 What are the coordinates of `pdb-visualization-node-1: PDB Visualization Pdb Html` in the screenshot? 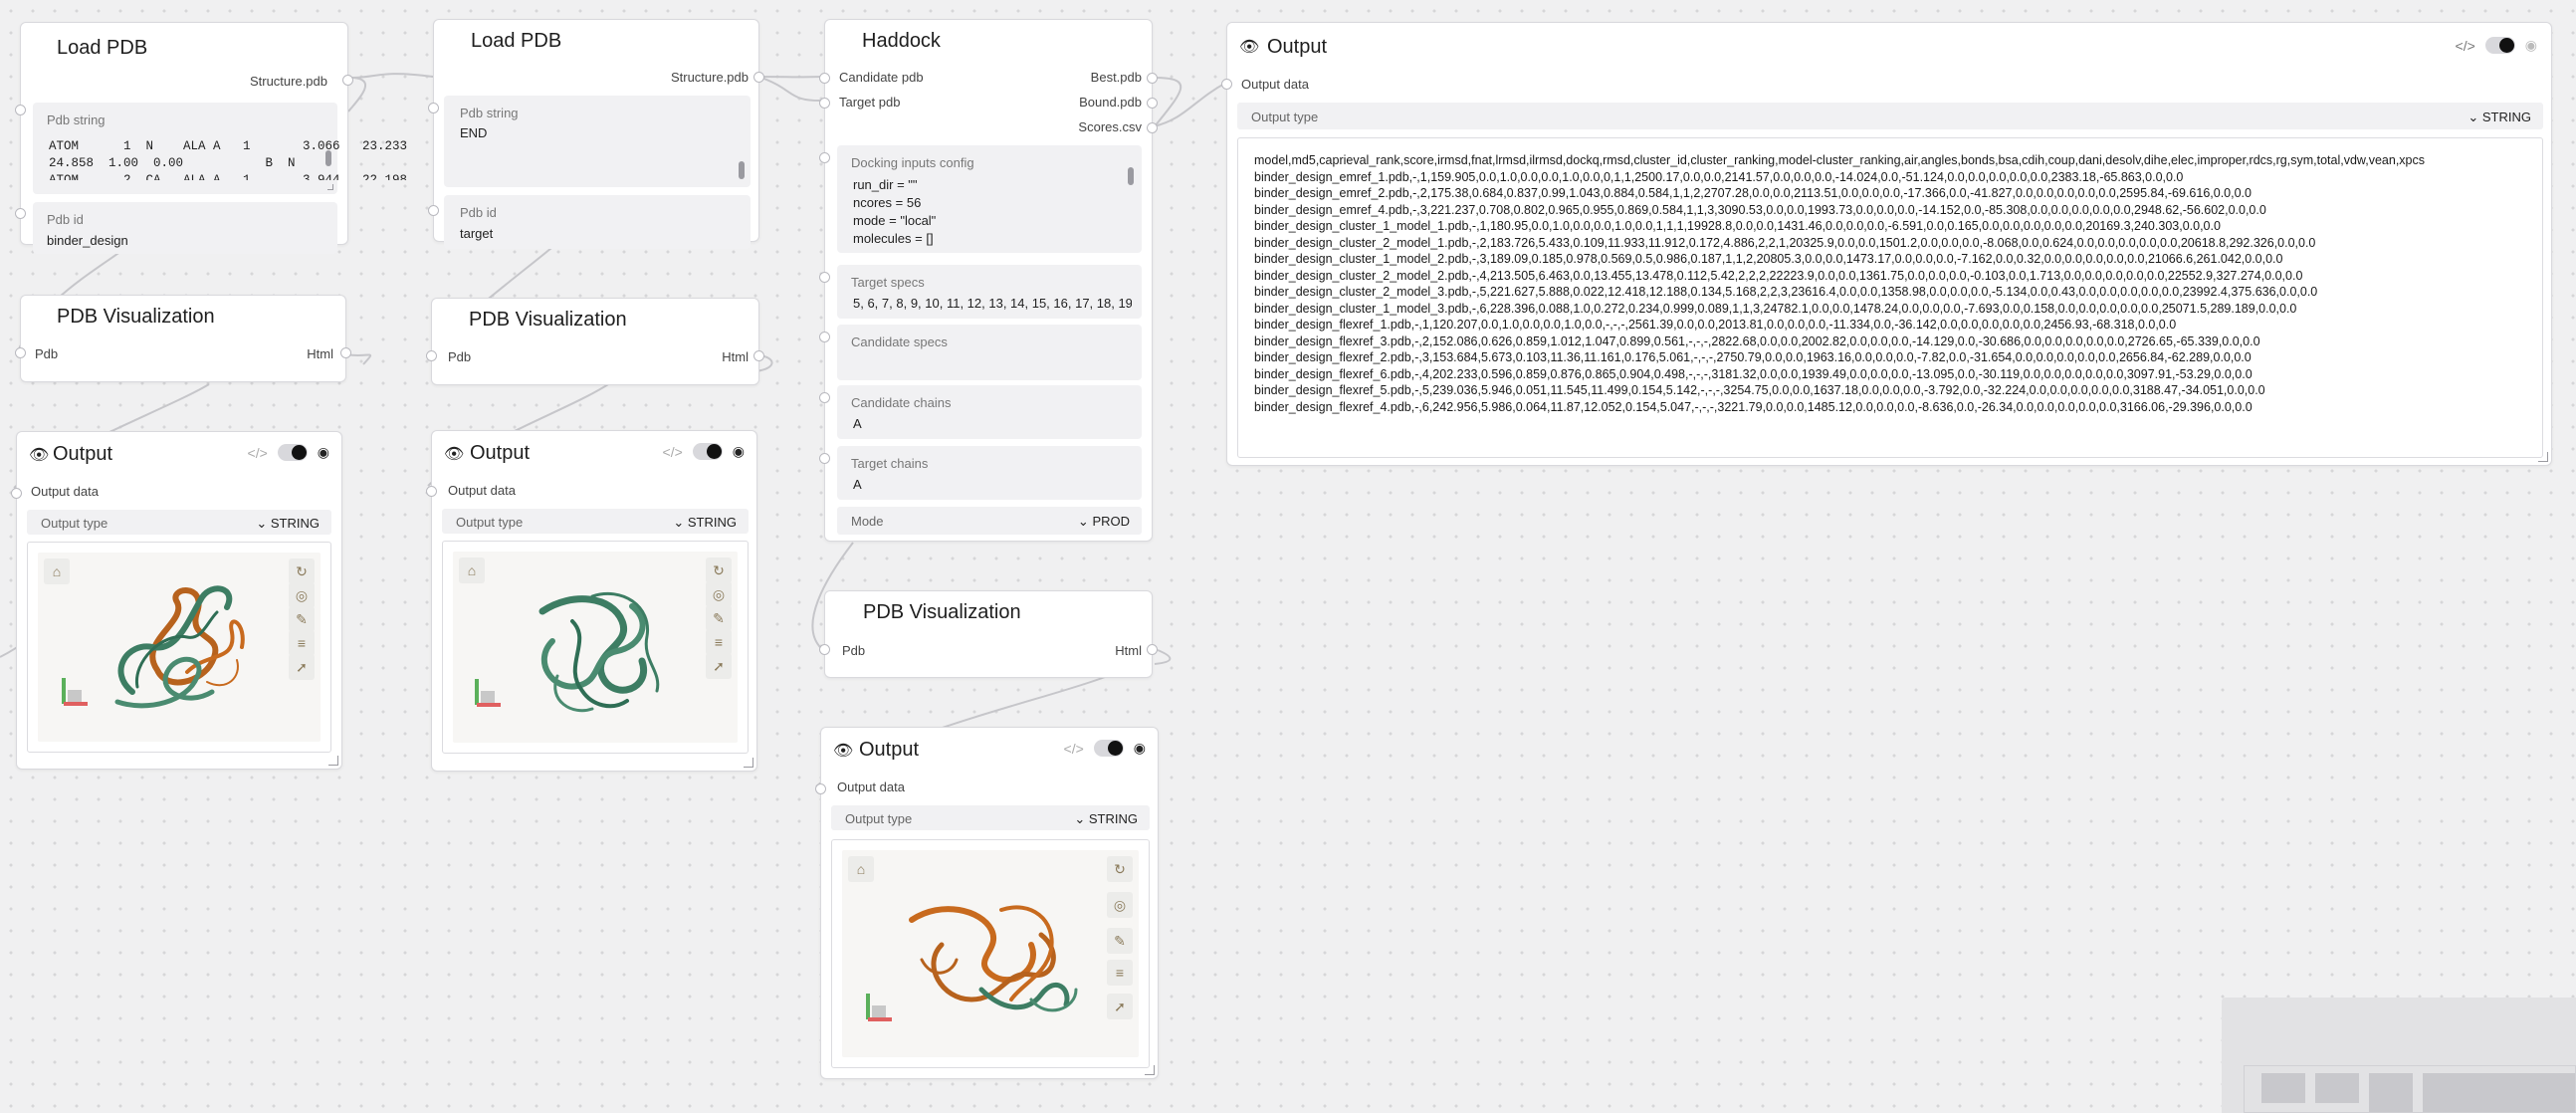 It's located at (183, 338).